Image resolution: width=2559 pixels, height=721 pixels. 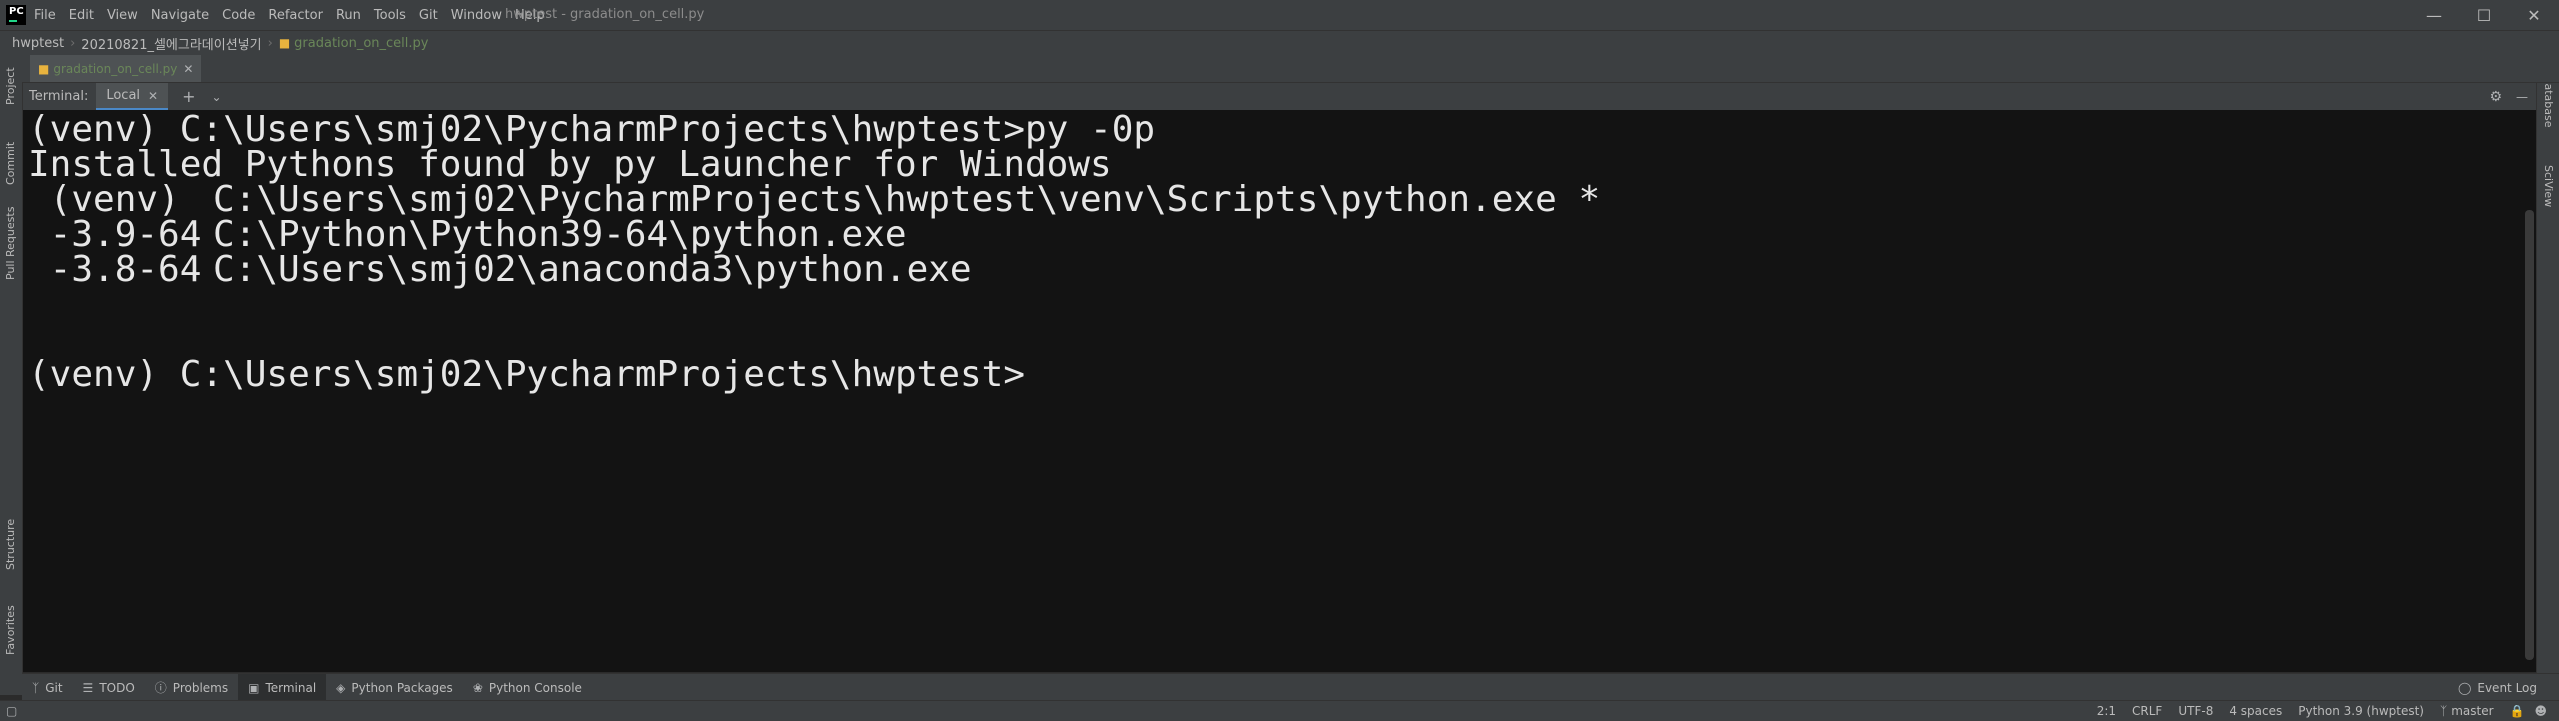 What do you see at coordinates (2195, 711) in the screenshot?
I see `file-encoding: UTF-8` at bounding box center [2195, 711].